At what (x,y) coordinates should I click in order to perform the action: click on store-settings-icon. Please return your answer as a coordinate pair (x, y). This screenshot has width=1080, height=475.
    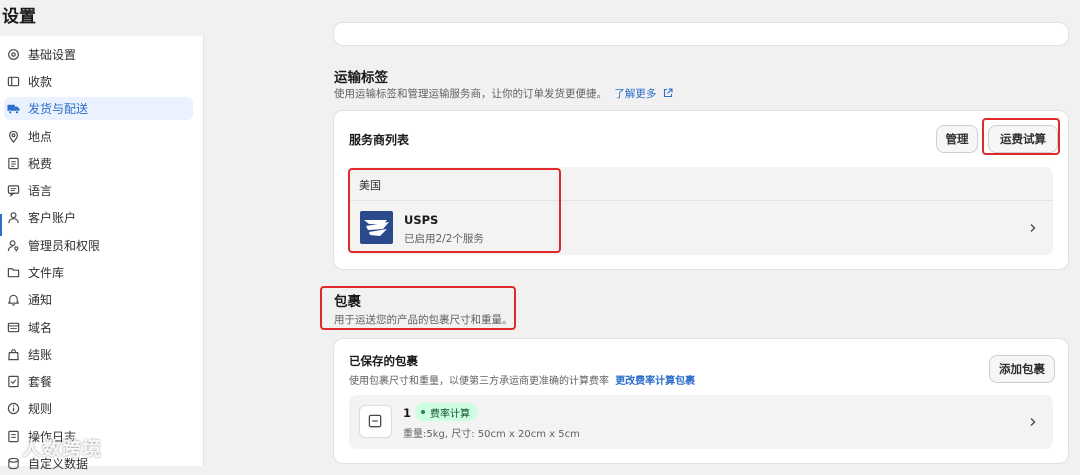
    Looking at the image, I should click on (13, 55).